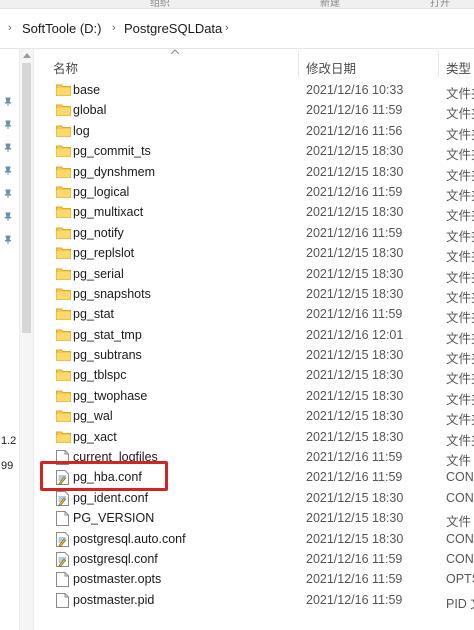 The image size is (474, 630). Describe the element at coordinates (255, 192) in the screenshot. I see `file-row: pg_logical 2021/12/16 11:59 文件夹` at that location.